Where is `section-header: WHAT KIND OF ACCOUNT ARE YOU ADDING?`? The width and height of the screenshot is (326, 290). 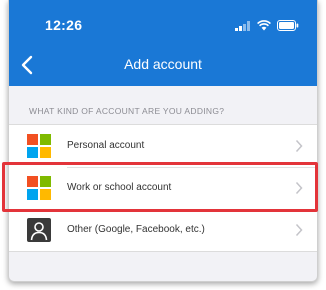
section-header: WHAT KIND OF ACCOUNT ARE YOU ADDING? is located at coordinates (127, 111).